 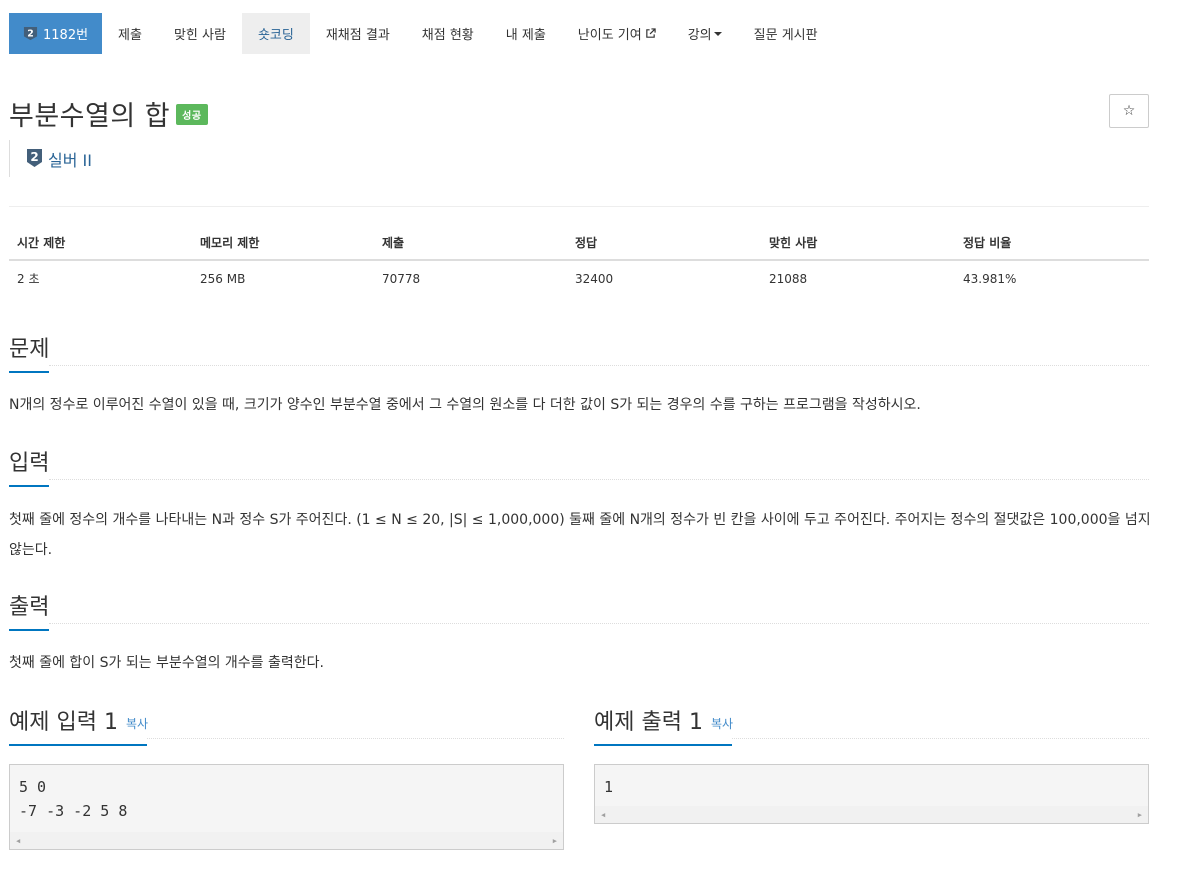 What do you see at coordinates (699, 35) in the screenshot?
I see `nav-lectures-label: 강의` at bounding box center [699, 35].